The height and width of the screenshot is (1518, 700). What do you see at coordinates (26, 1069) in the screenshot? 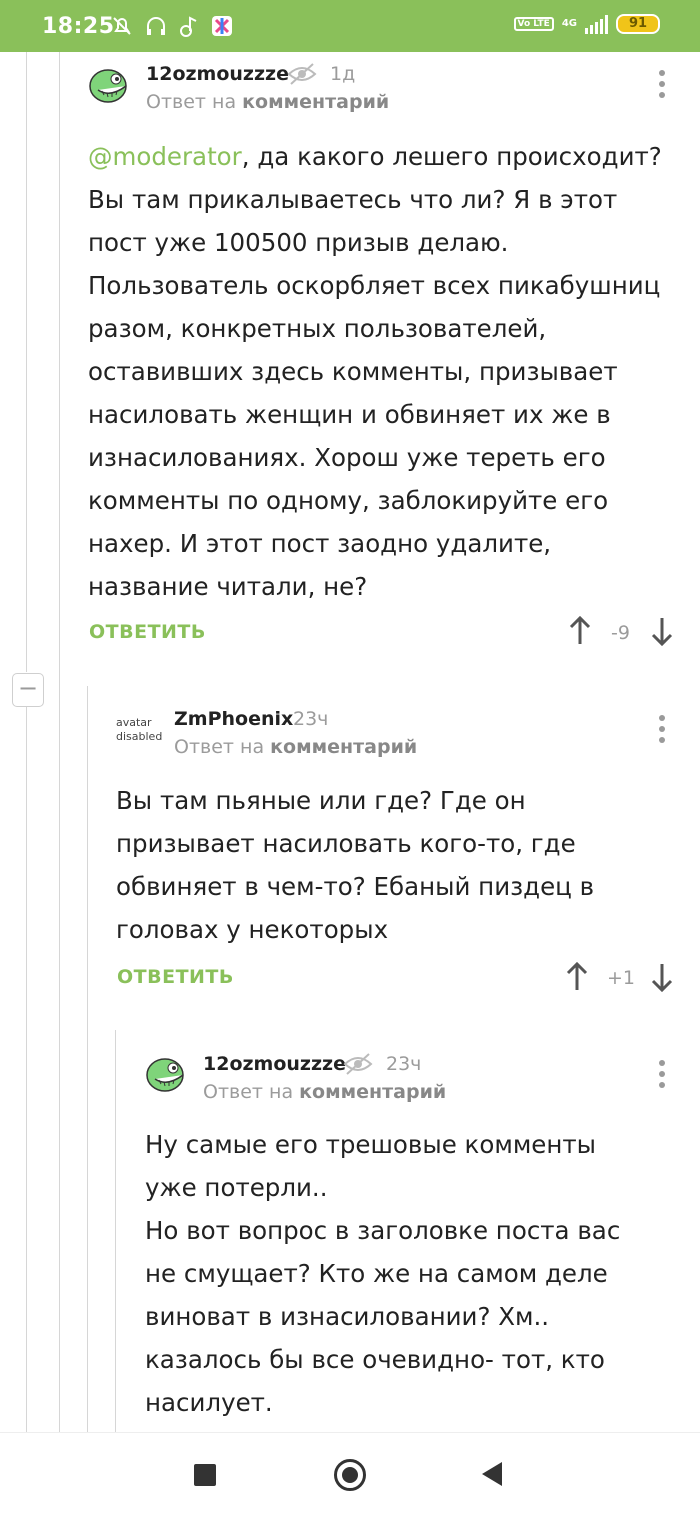
I see `thread-line-1b` at bounding box center [26, 1069].